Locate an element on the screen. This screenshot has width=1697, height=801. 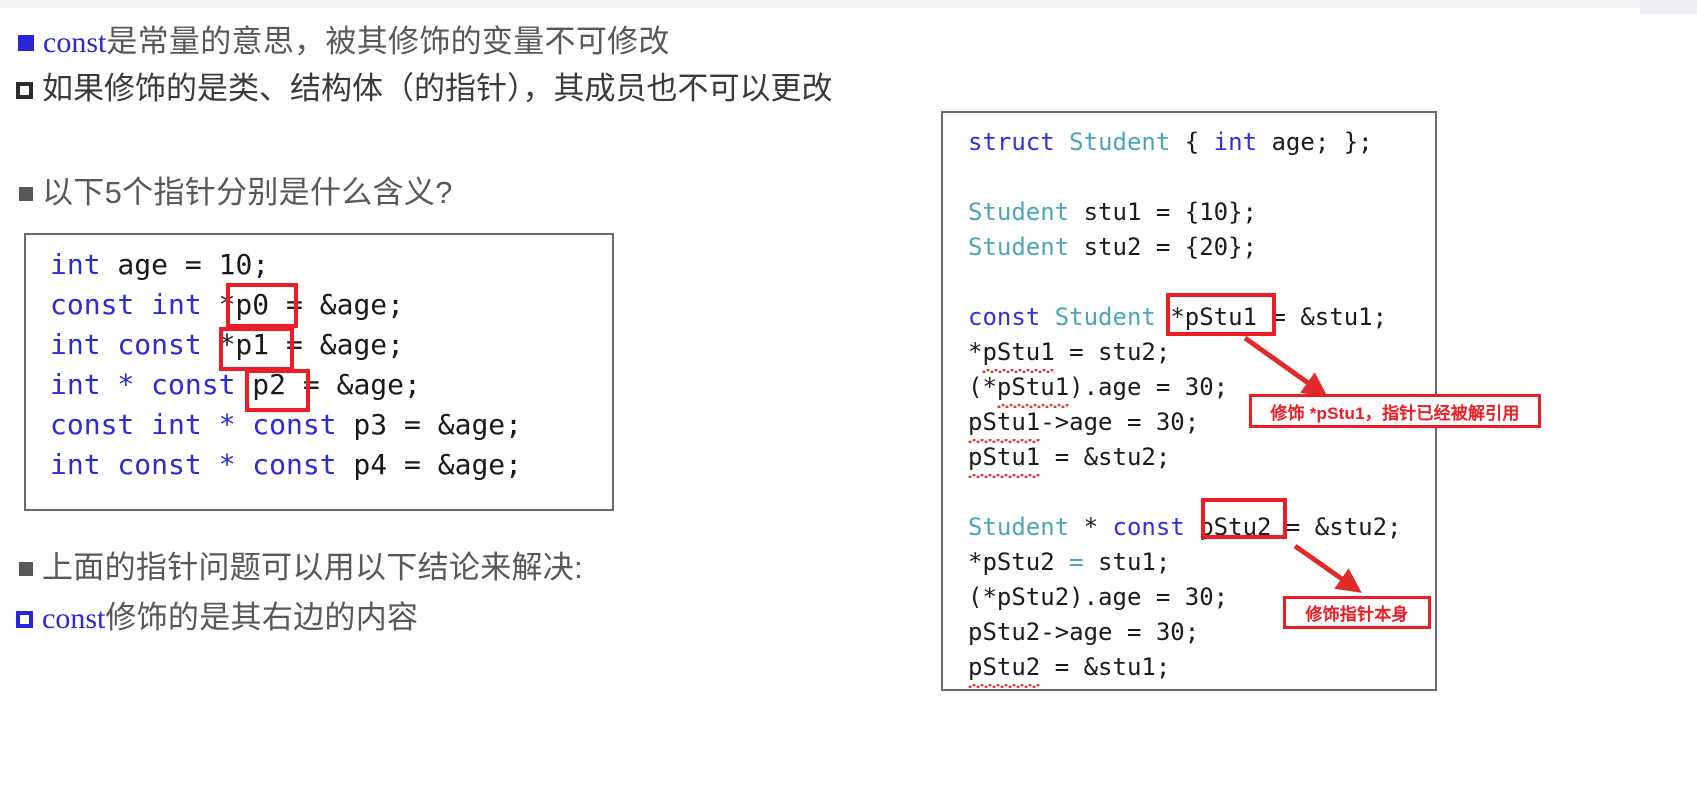
bullet-1-code: const is located at coordinates (75, 42).